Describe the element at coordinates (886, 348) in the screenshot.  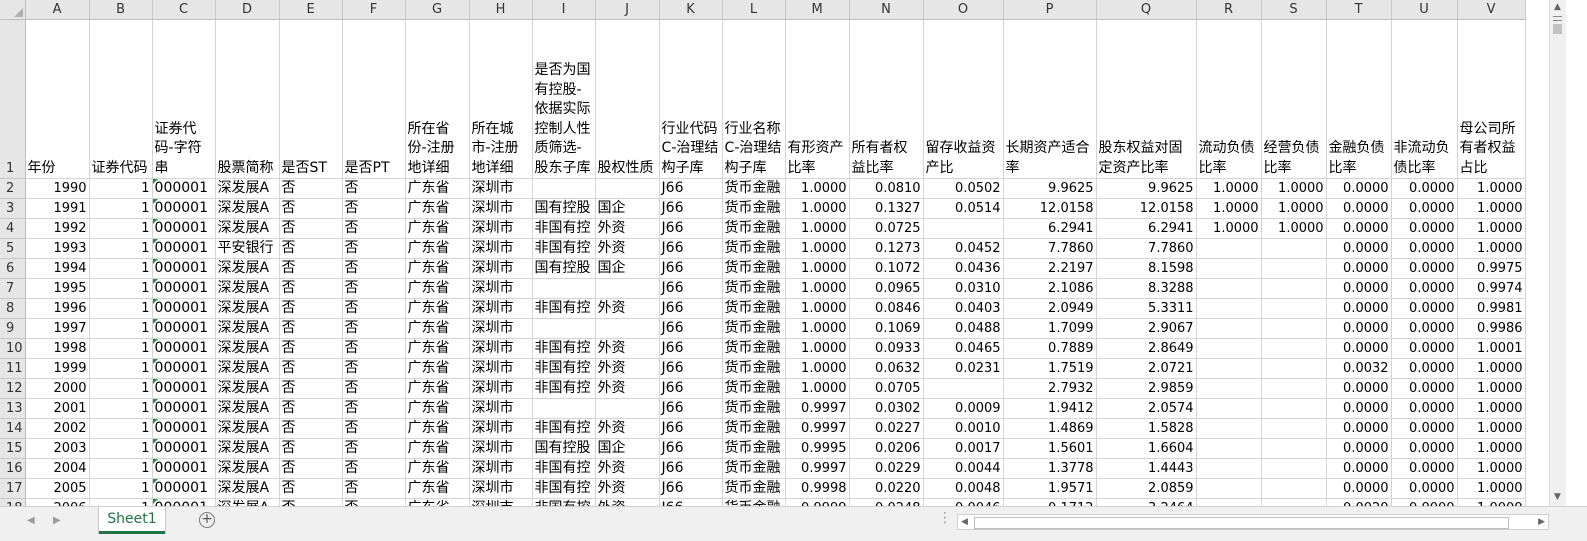
I see `cell: 0.0933` at that location.